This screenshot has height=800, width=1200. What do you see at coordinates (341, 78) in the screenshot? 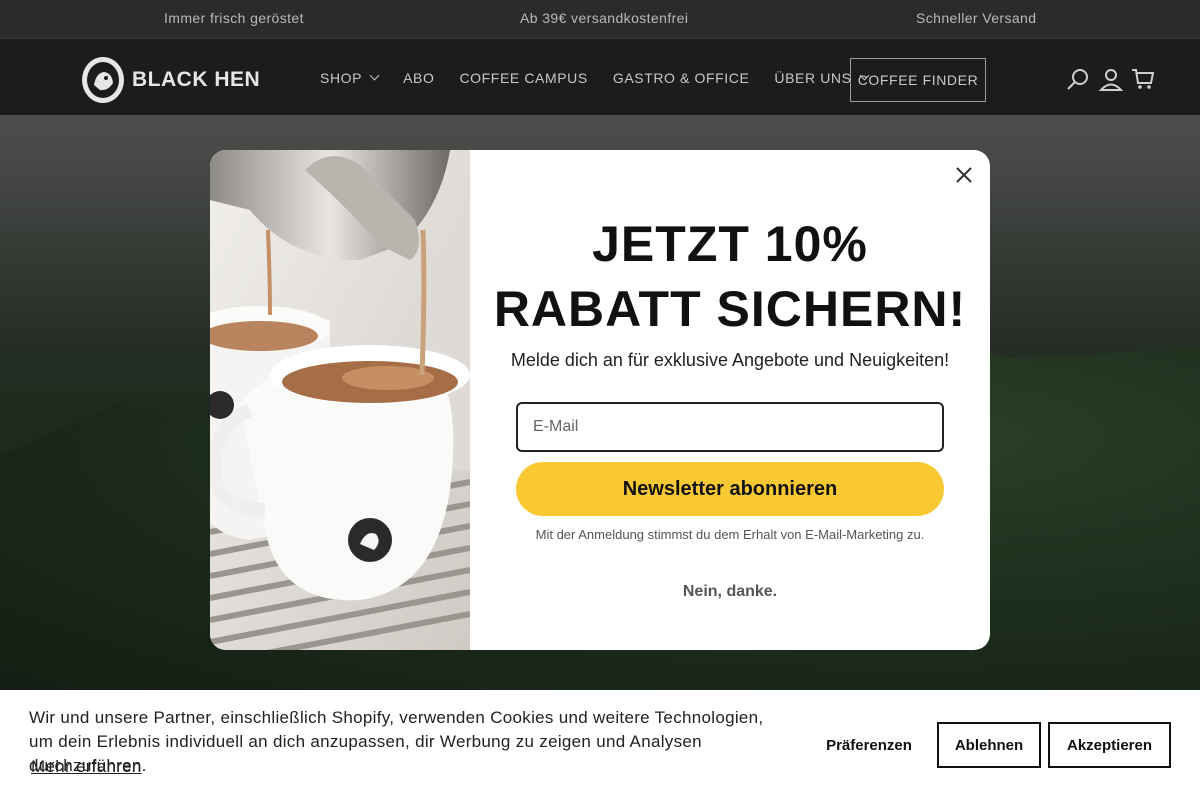
I see `nav-label: SHOP` at bounding box center [341, 78].